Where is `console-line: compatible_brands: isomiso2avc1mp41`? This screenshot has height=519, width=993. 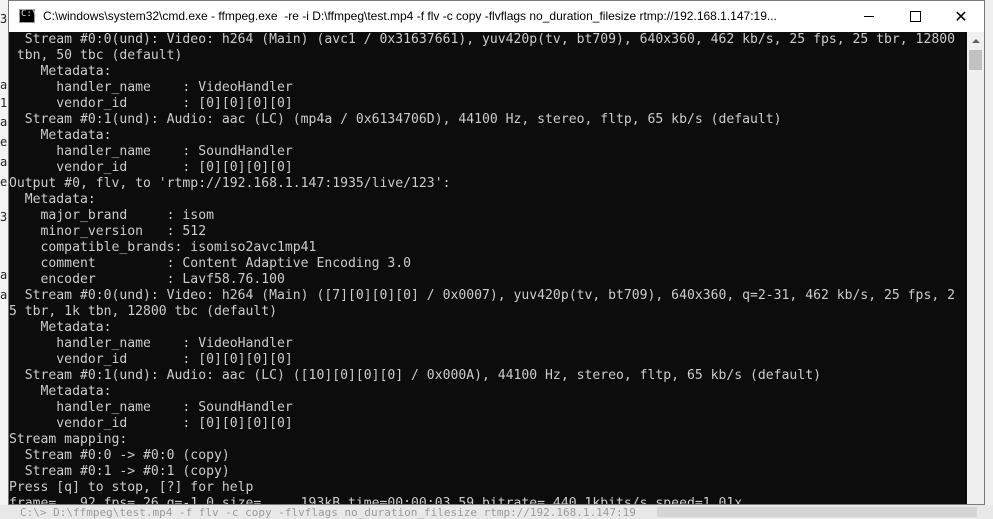 console-line: compatible_brands: isomiso2avc1mp41 is located at coordinates (163, 247).